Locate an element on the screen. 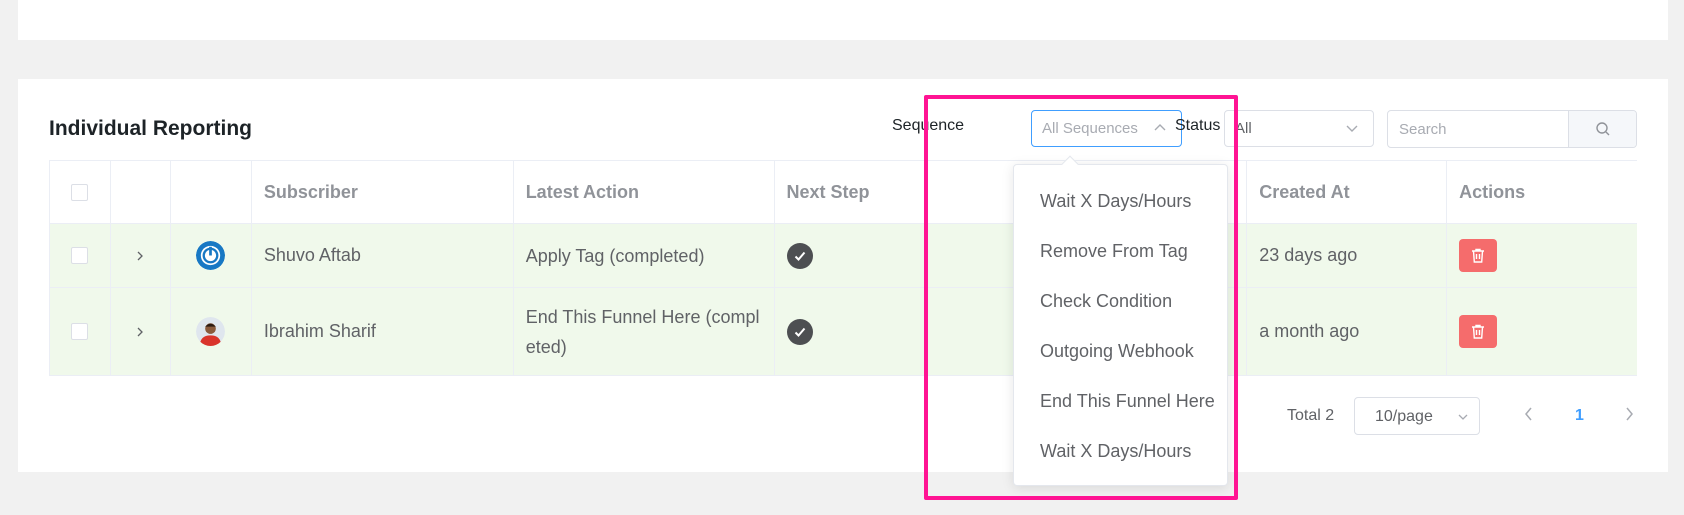 Image resolution: width=1684 pixels, height=515 pixels. page-size-select: 10/page is located at coordinates (1417, 416).